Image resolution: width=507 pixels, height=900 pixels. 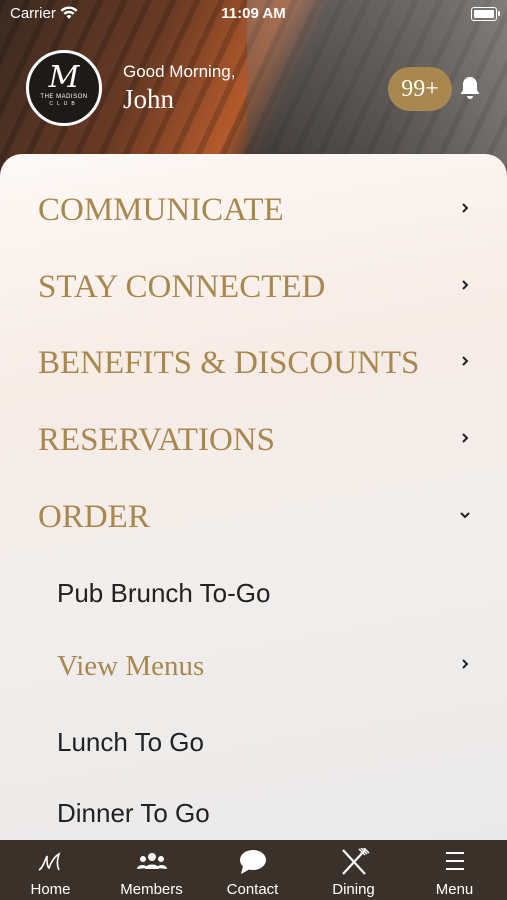 I want to click on menu-item-communicate: COMMUNICATE, so click(x=253, y=208).